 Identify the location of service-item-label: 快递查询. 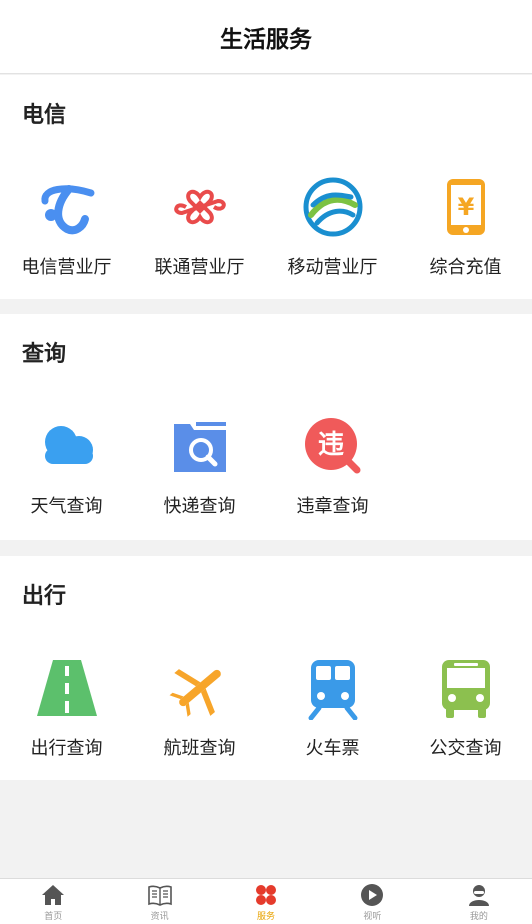
(199, 506).